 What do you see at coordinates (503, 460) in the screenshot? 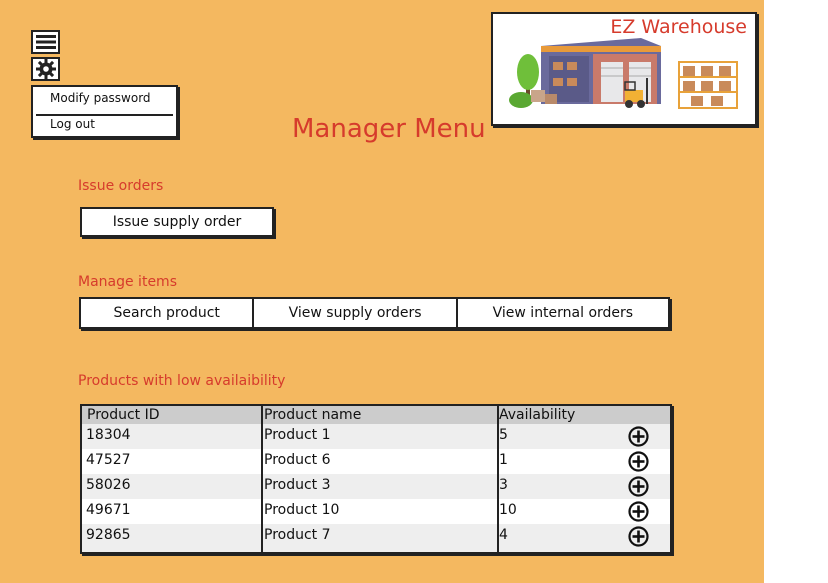
I see `availability-cell: 1` at bounding box center [503, 460].